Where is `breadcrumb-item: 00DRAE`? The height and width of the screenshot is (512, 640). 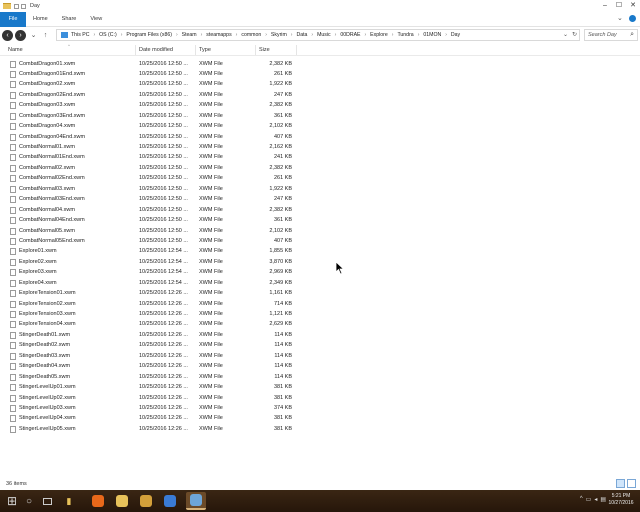 breadcrumb-item: 00DRAE is located at coordinates (350, 35).